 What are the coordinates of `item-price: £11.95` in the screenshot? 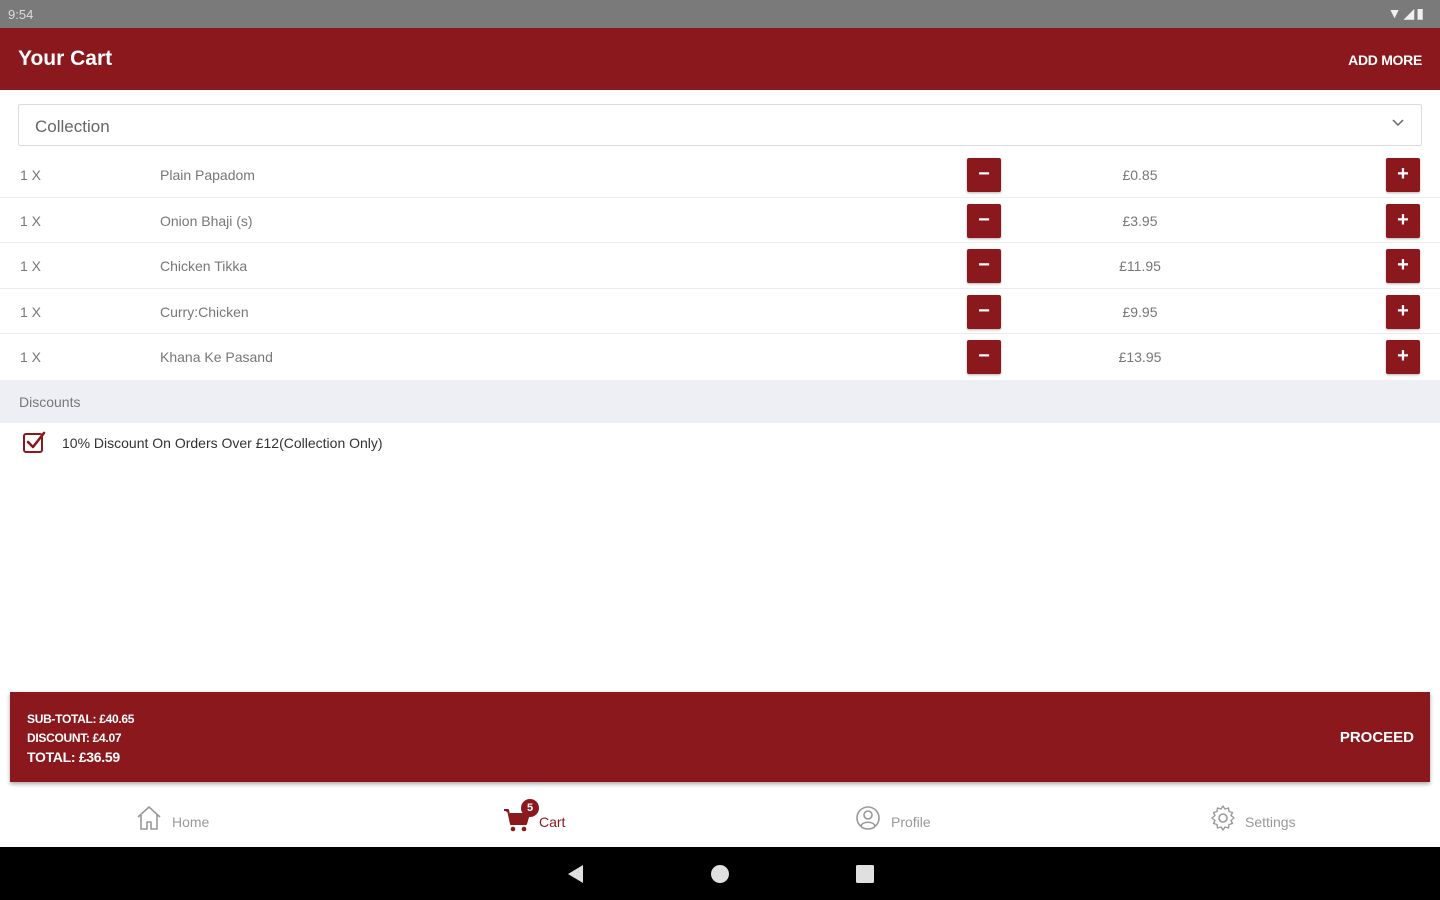 It's located at (1140, 266).